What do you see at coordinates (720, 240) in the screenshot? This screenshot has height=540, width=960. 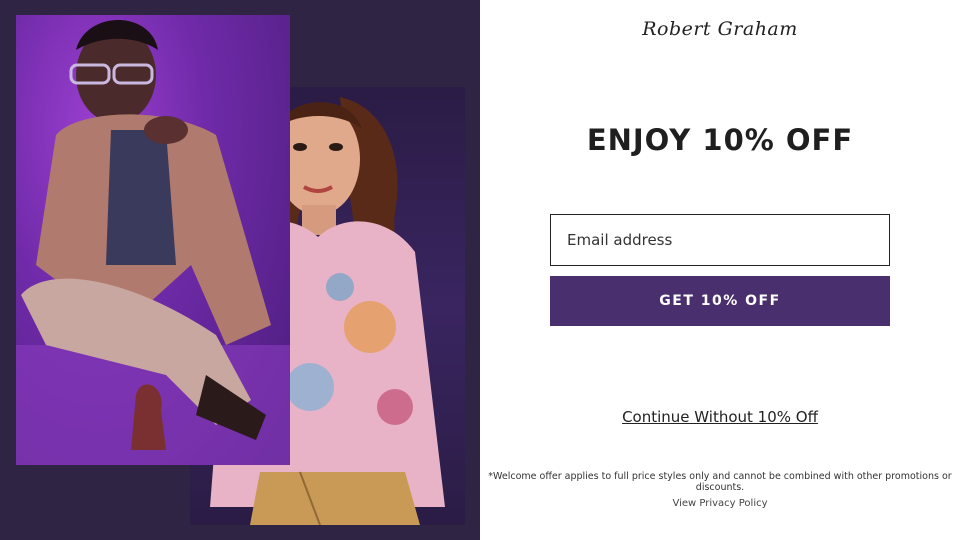 I see `email-input` at bounding box center [720, 240].